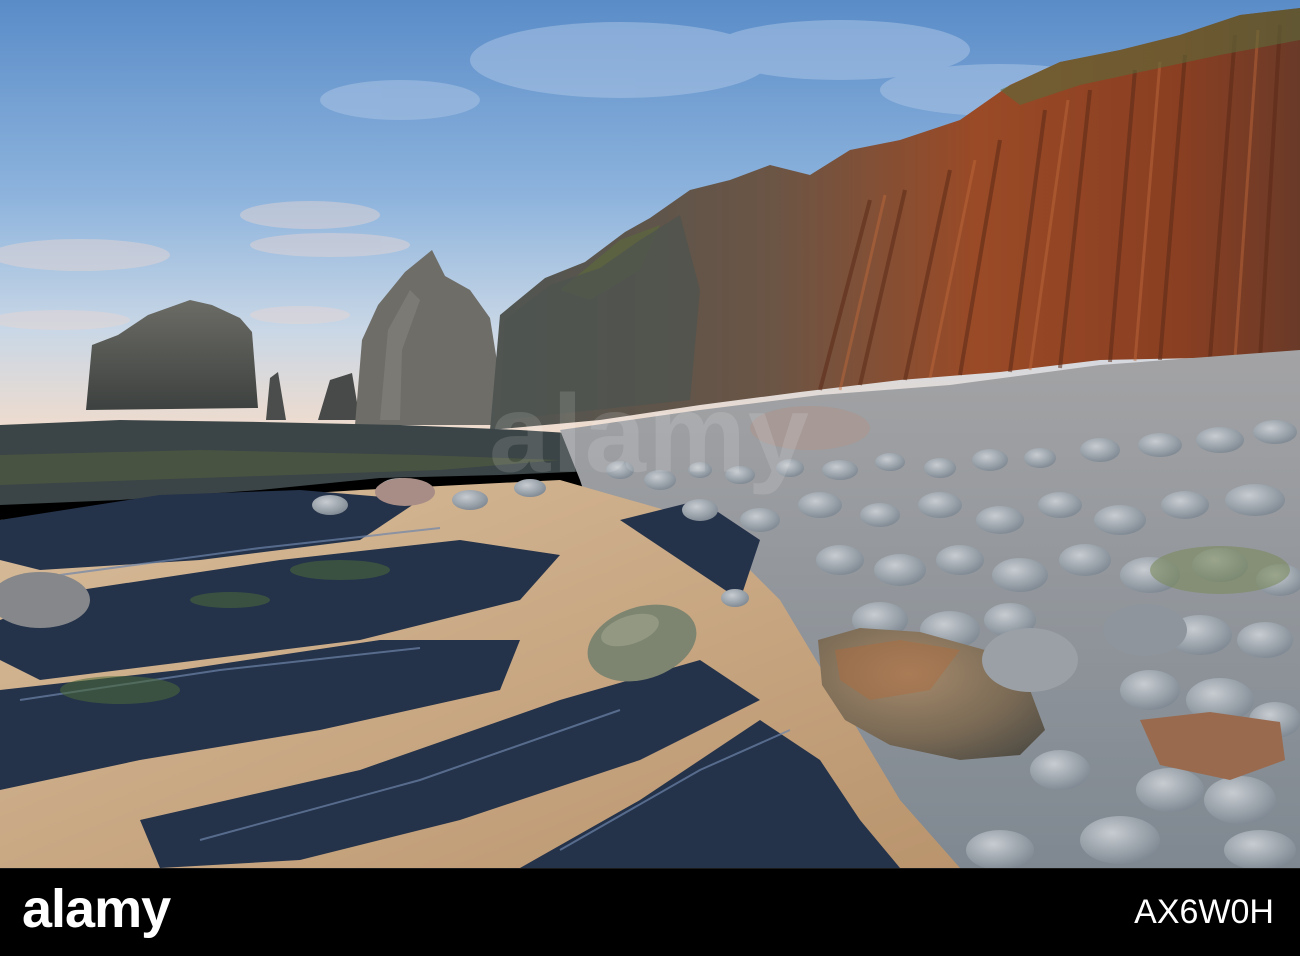 The height and width of the screenshot is (956, 1300). Describe the element at coordinates (650, 868) in the screenshot. I see `footer-divider` at that location.